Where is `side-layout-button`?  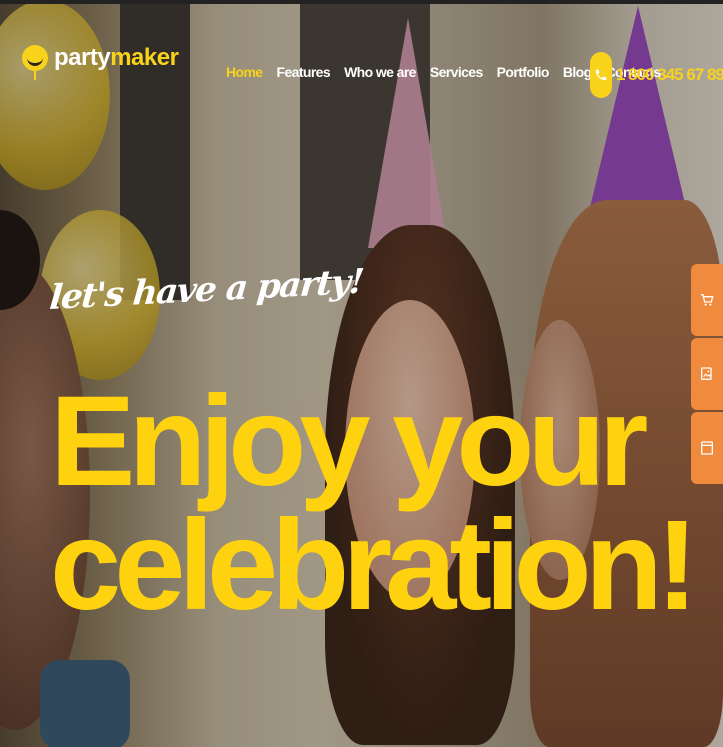
side-layout-button is located at coordinates (707, 448).